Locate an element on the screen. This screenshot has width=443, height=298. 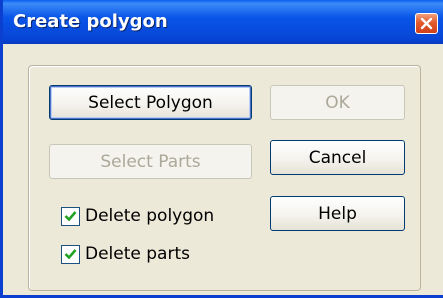
cancel-button: Cancel is located at coordinates (337, 157).